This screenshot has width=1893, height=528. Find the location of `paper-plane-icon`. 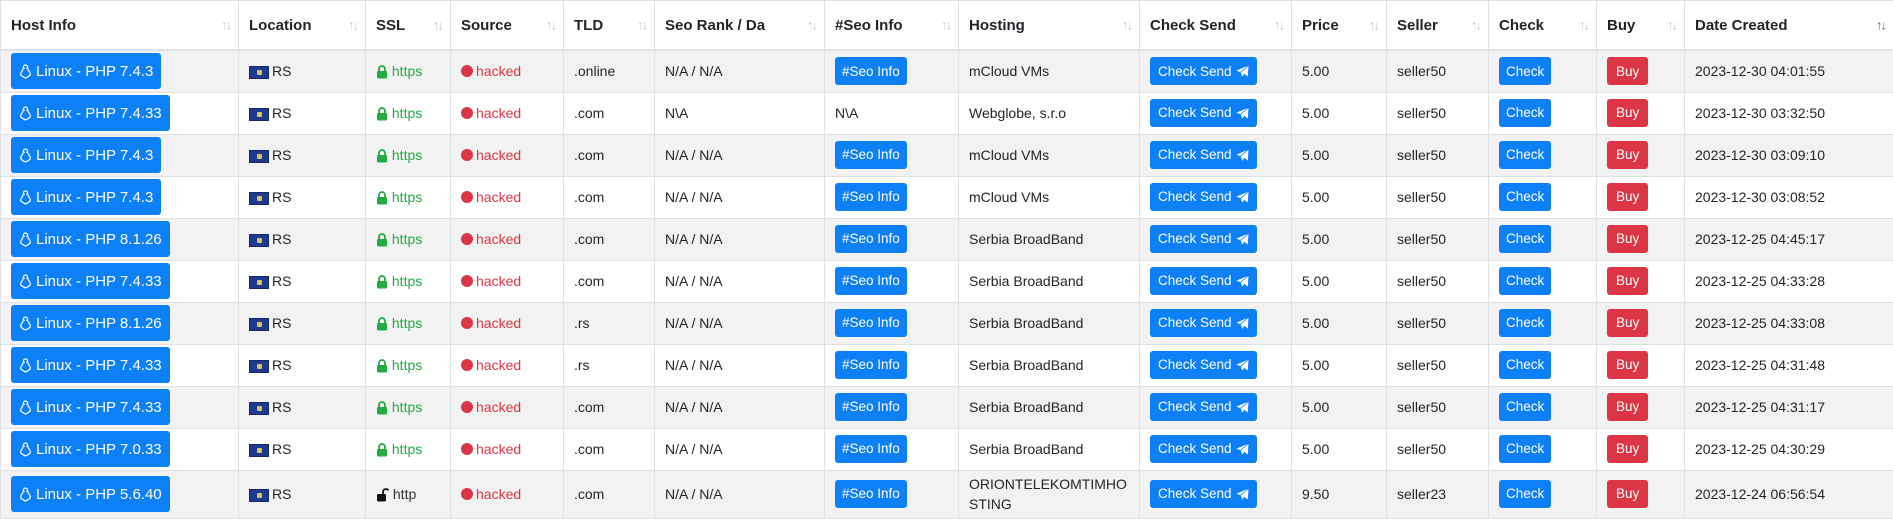

paper-plane-icon is located at coordinates (1242, 281).